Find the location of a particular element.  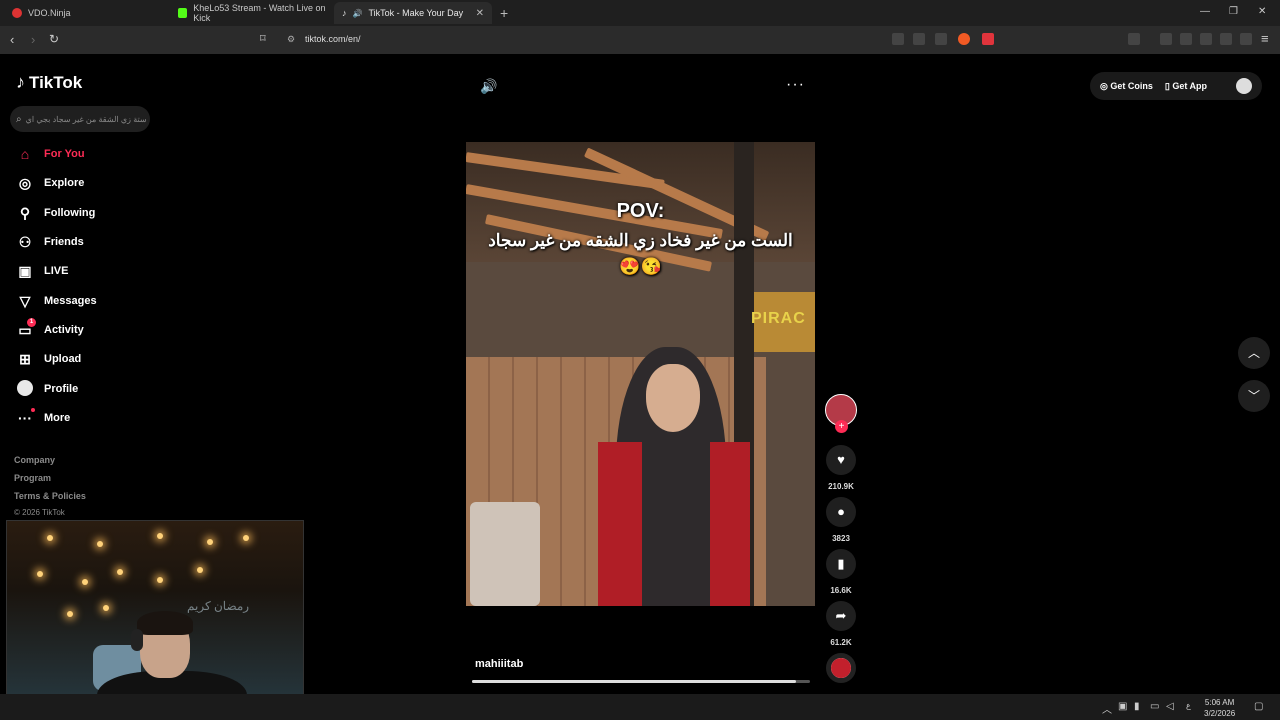

bookmark-icon: ⌑ is located at coordinates (263, 38).